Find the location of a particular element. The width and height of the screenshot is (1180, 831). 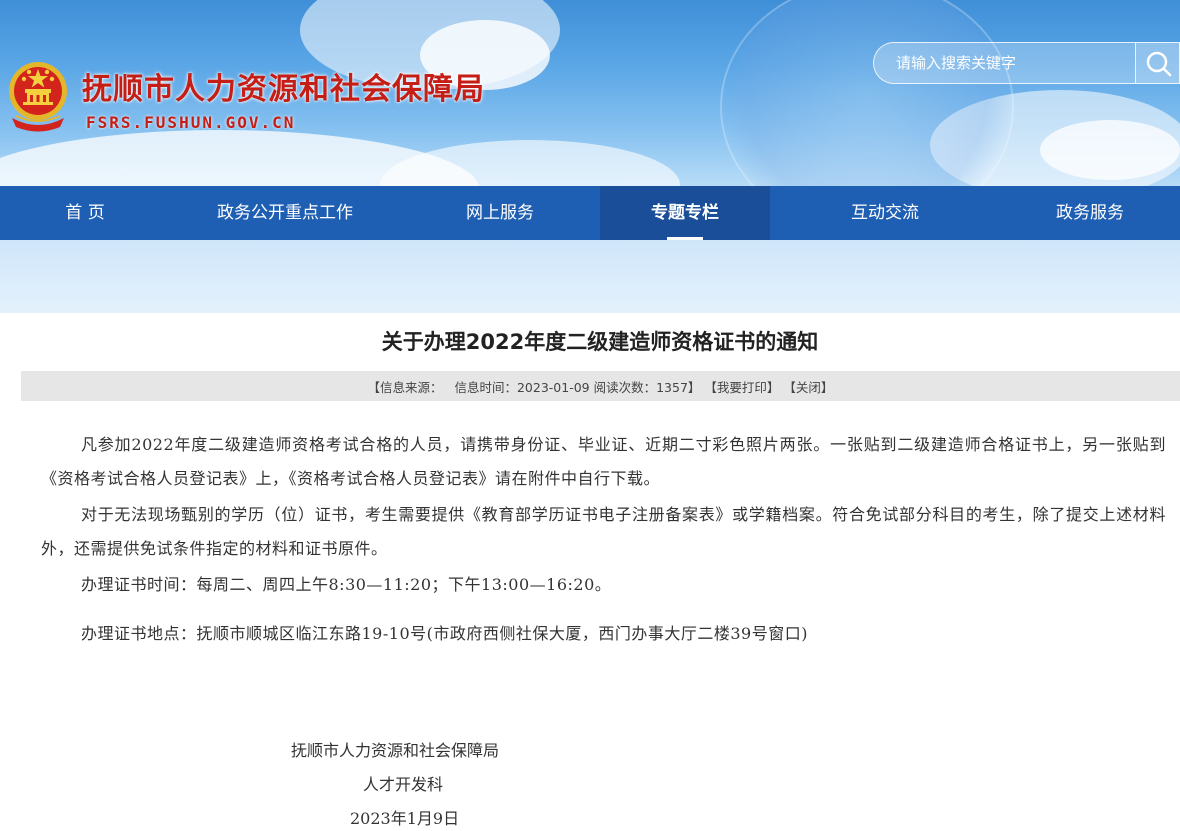

close-link: 【关闭】 is located at coordinates (808, 386).